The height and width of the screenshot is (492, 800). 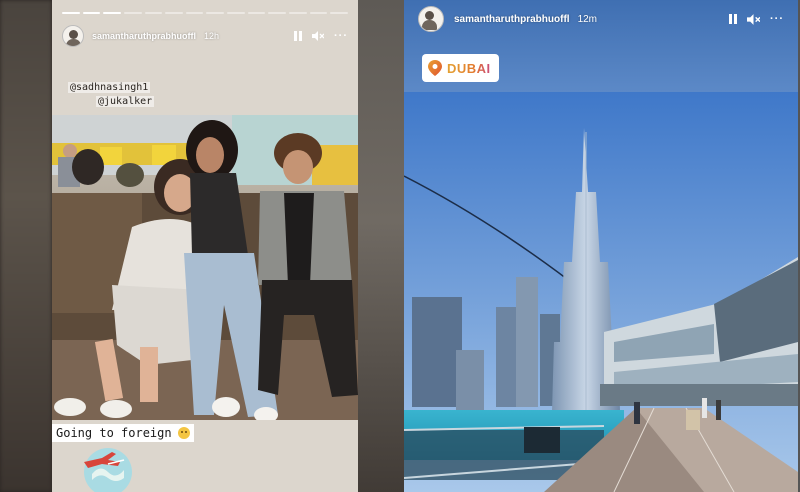 I want to click on story-progress-bar, so click(x=205, y=13).